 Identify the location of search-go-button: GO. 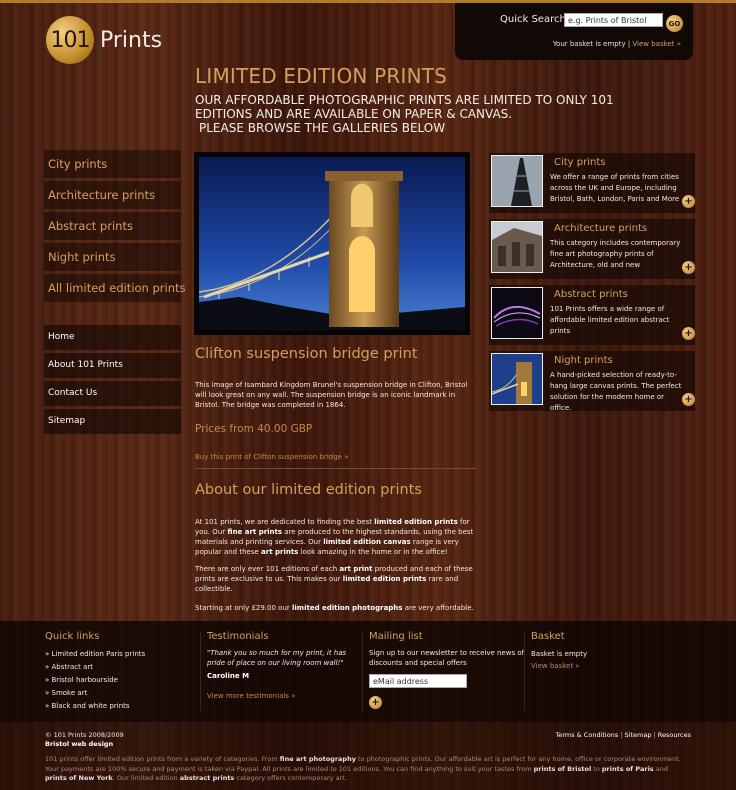
(674, 23).